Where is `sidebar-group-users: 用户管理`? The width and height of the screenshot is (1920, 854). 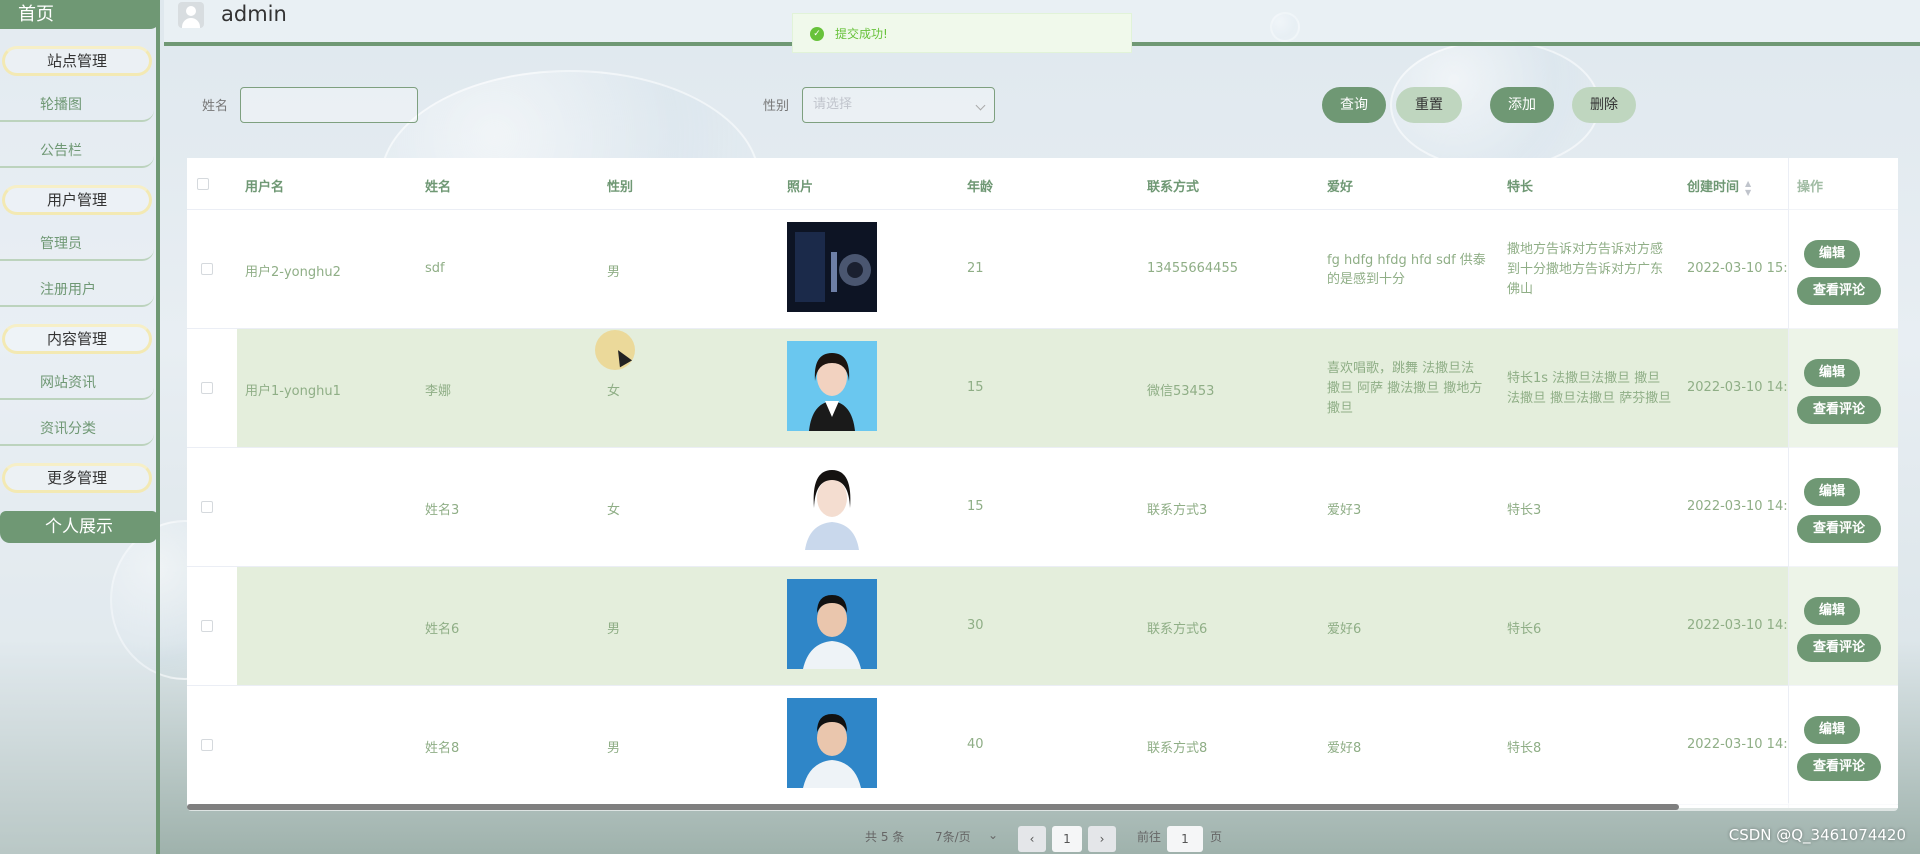 sidebar-group-users: 用户管理 is located at coordinates (77, 200).